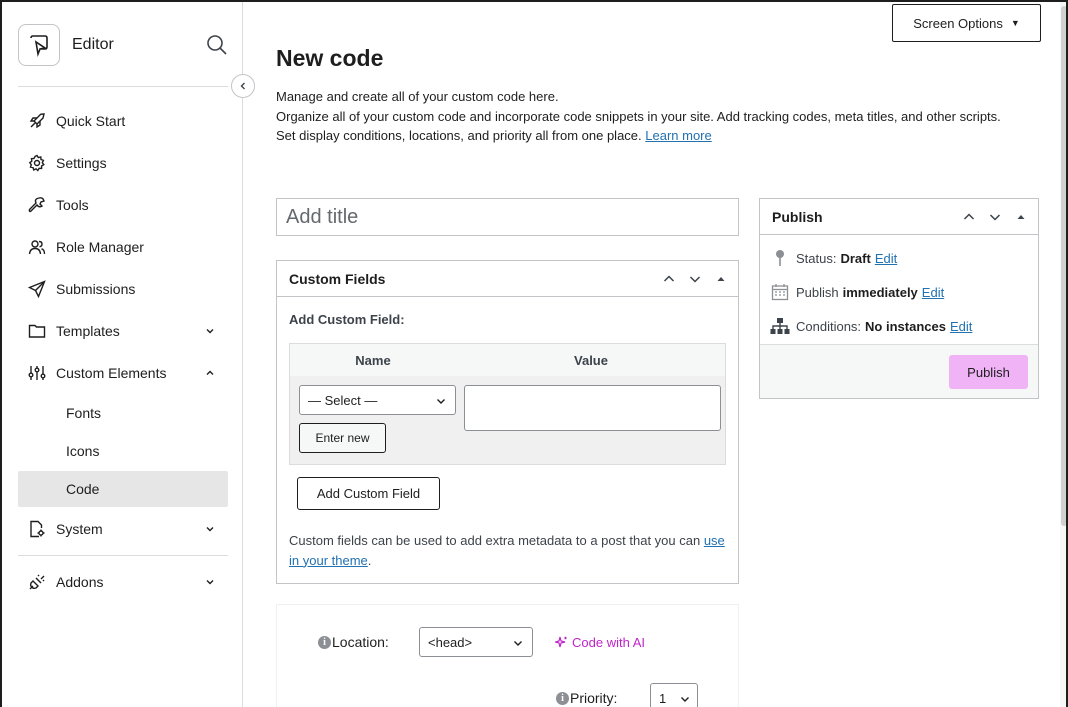  What do you see at coordinates (342, 438) in the screenshot?
I see `enter-new-button: Enter new` at bounding box center [342, 438].